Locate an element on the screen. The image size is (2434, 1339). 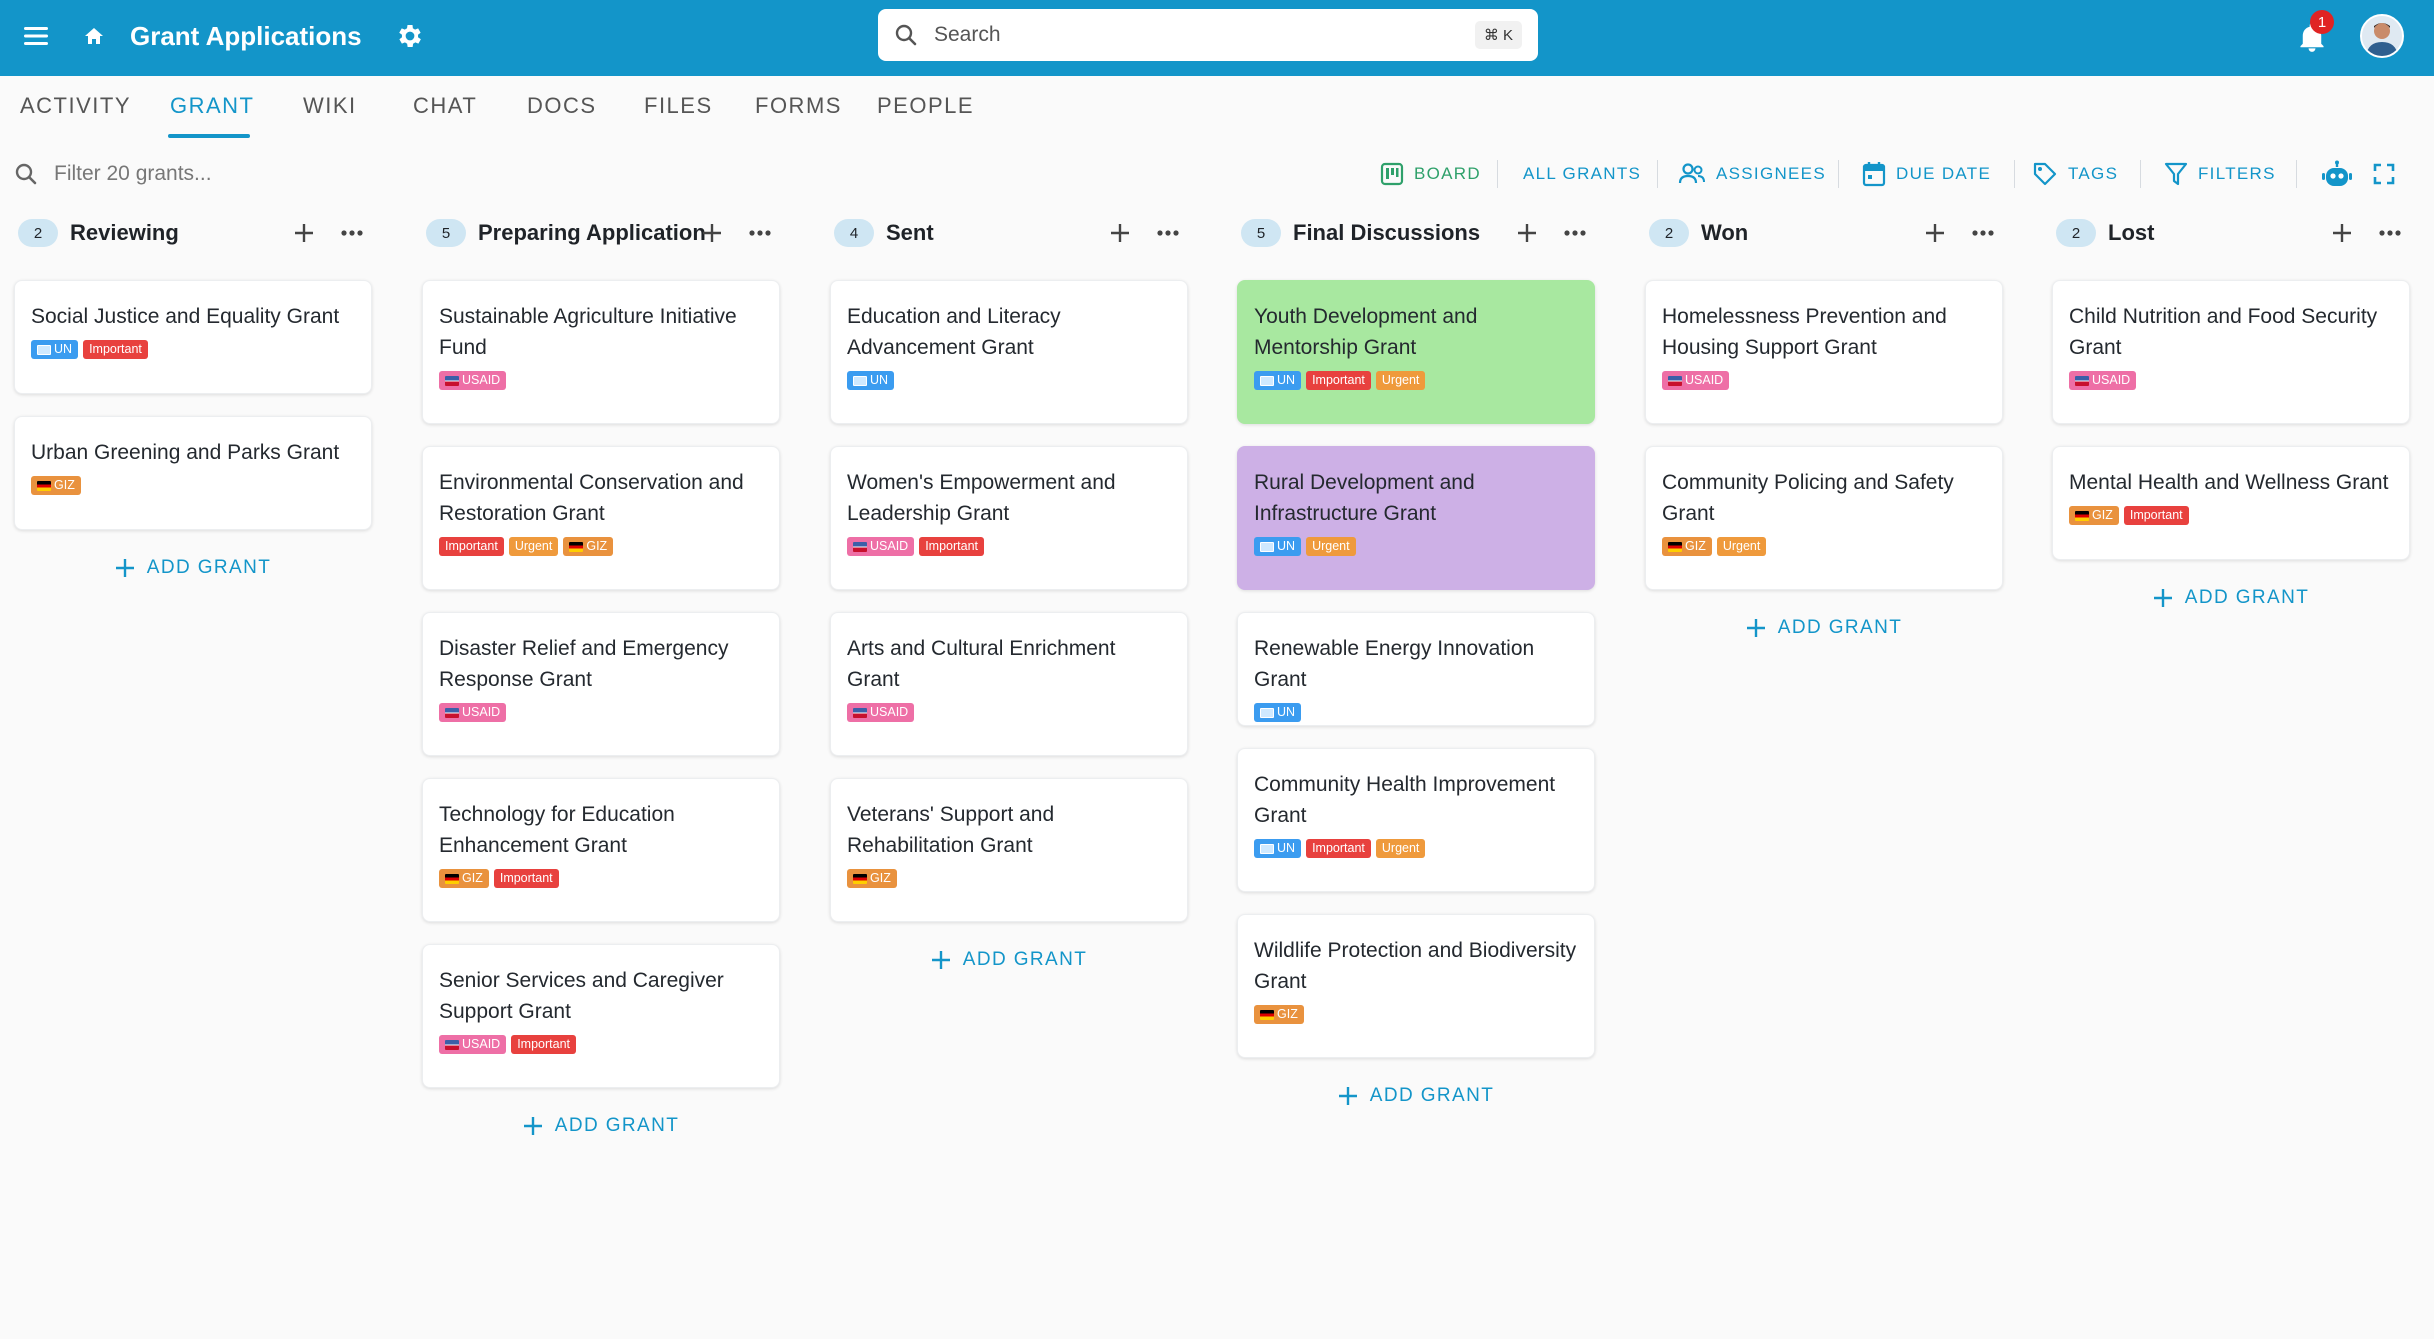
plus-icon is located at coordinates (1527, 233).